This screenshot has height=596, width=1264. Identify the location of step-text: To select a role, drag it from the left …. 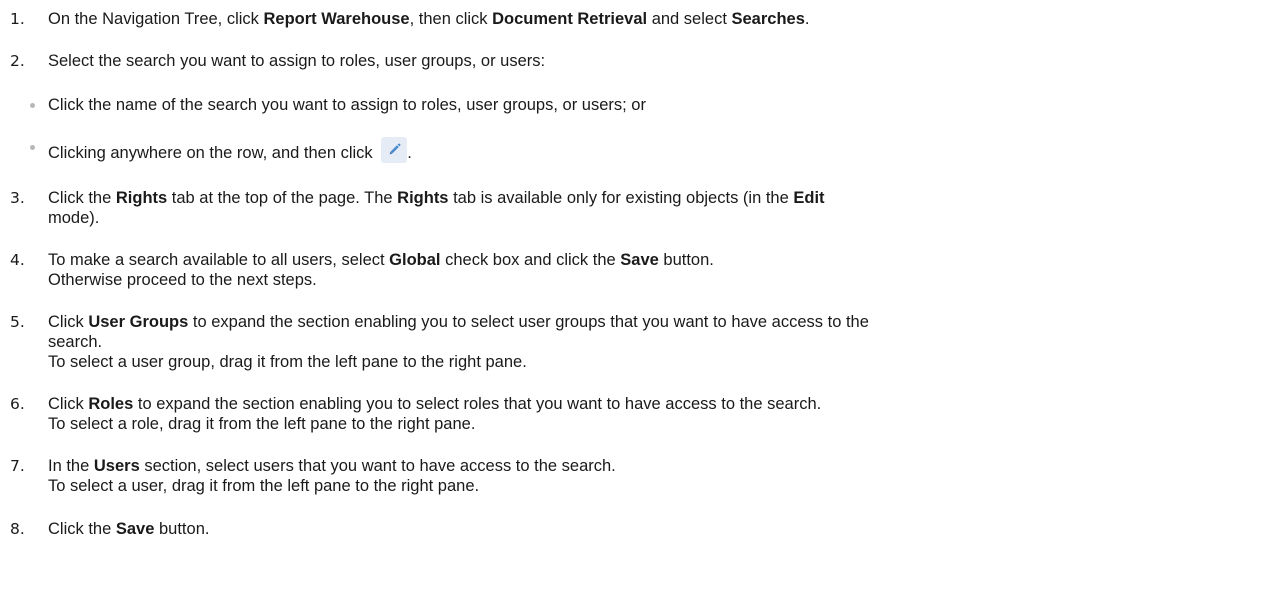
(262, 424).